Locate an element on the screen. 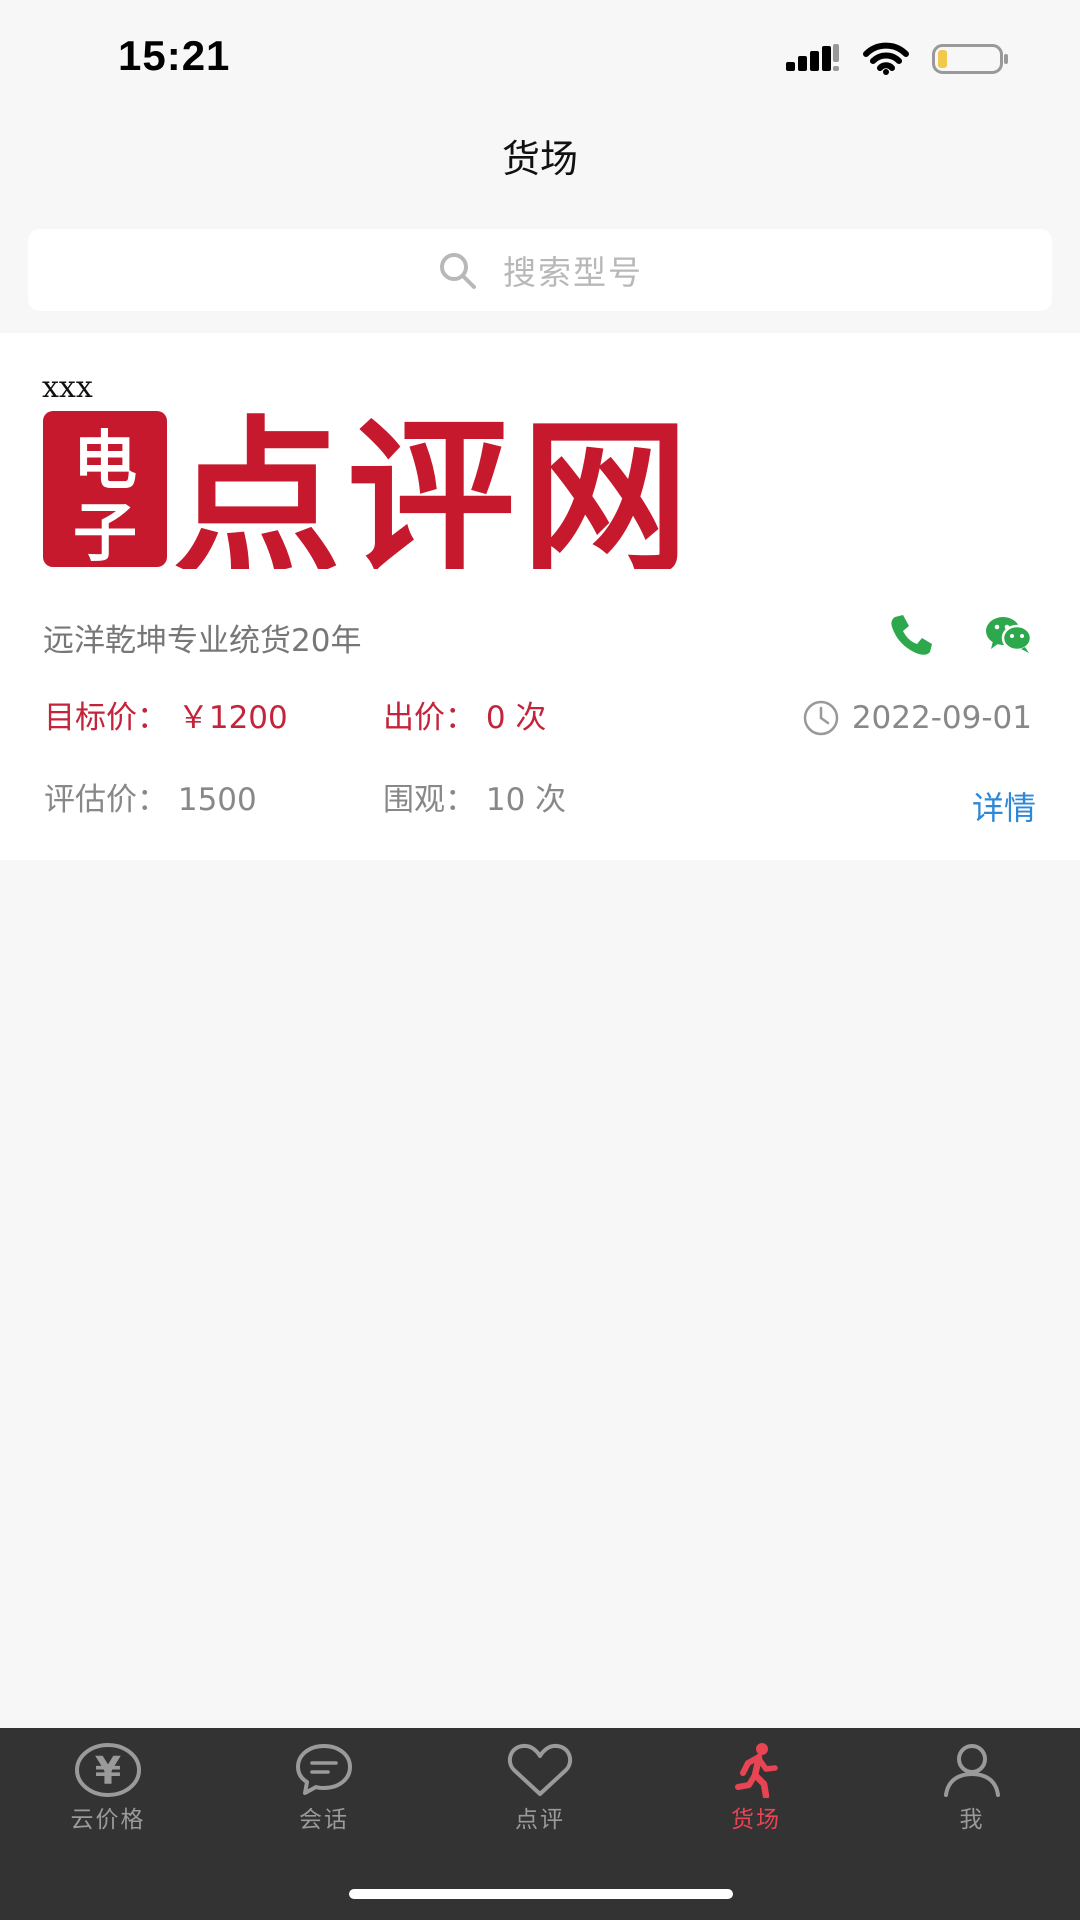 Image resolution: width=1080 pixels, height=1920 pixels. svg-text: 电 is located at coordinates (105, 462).